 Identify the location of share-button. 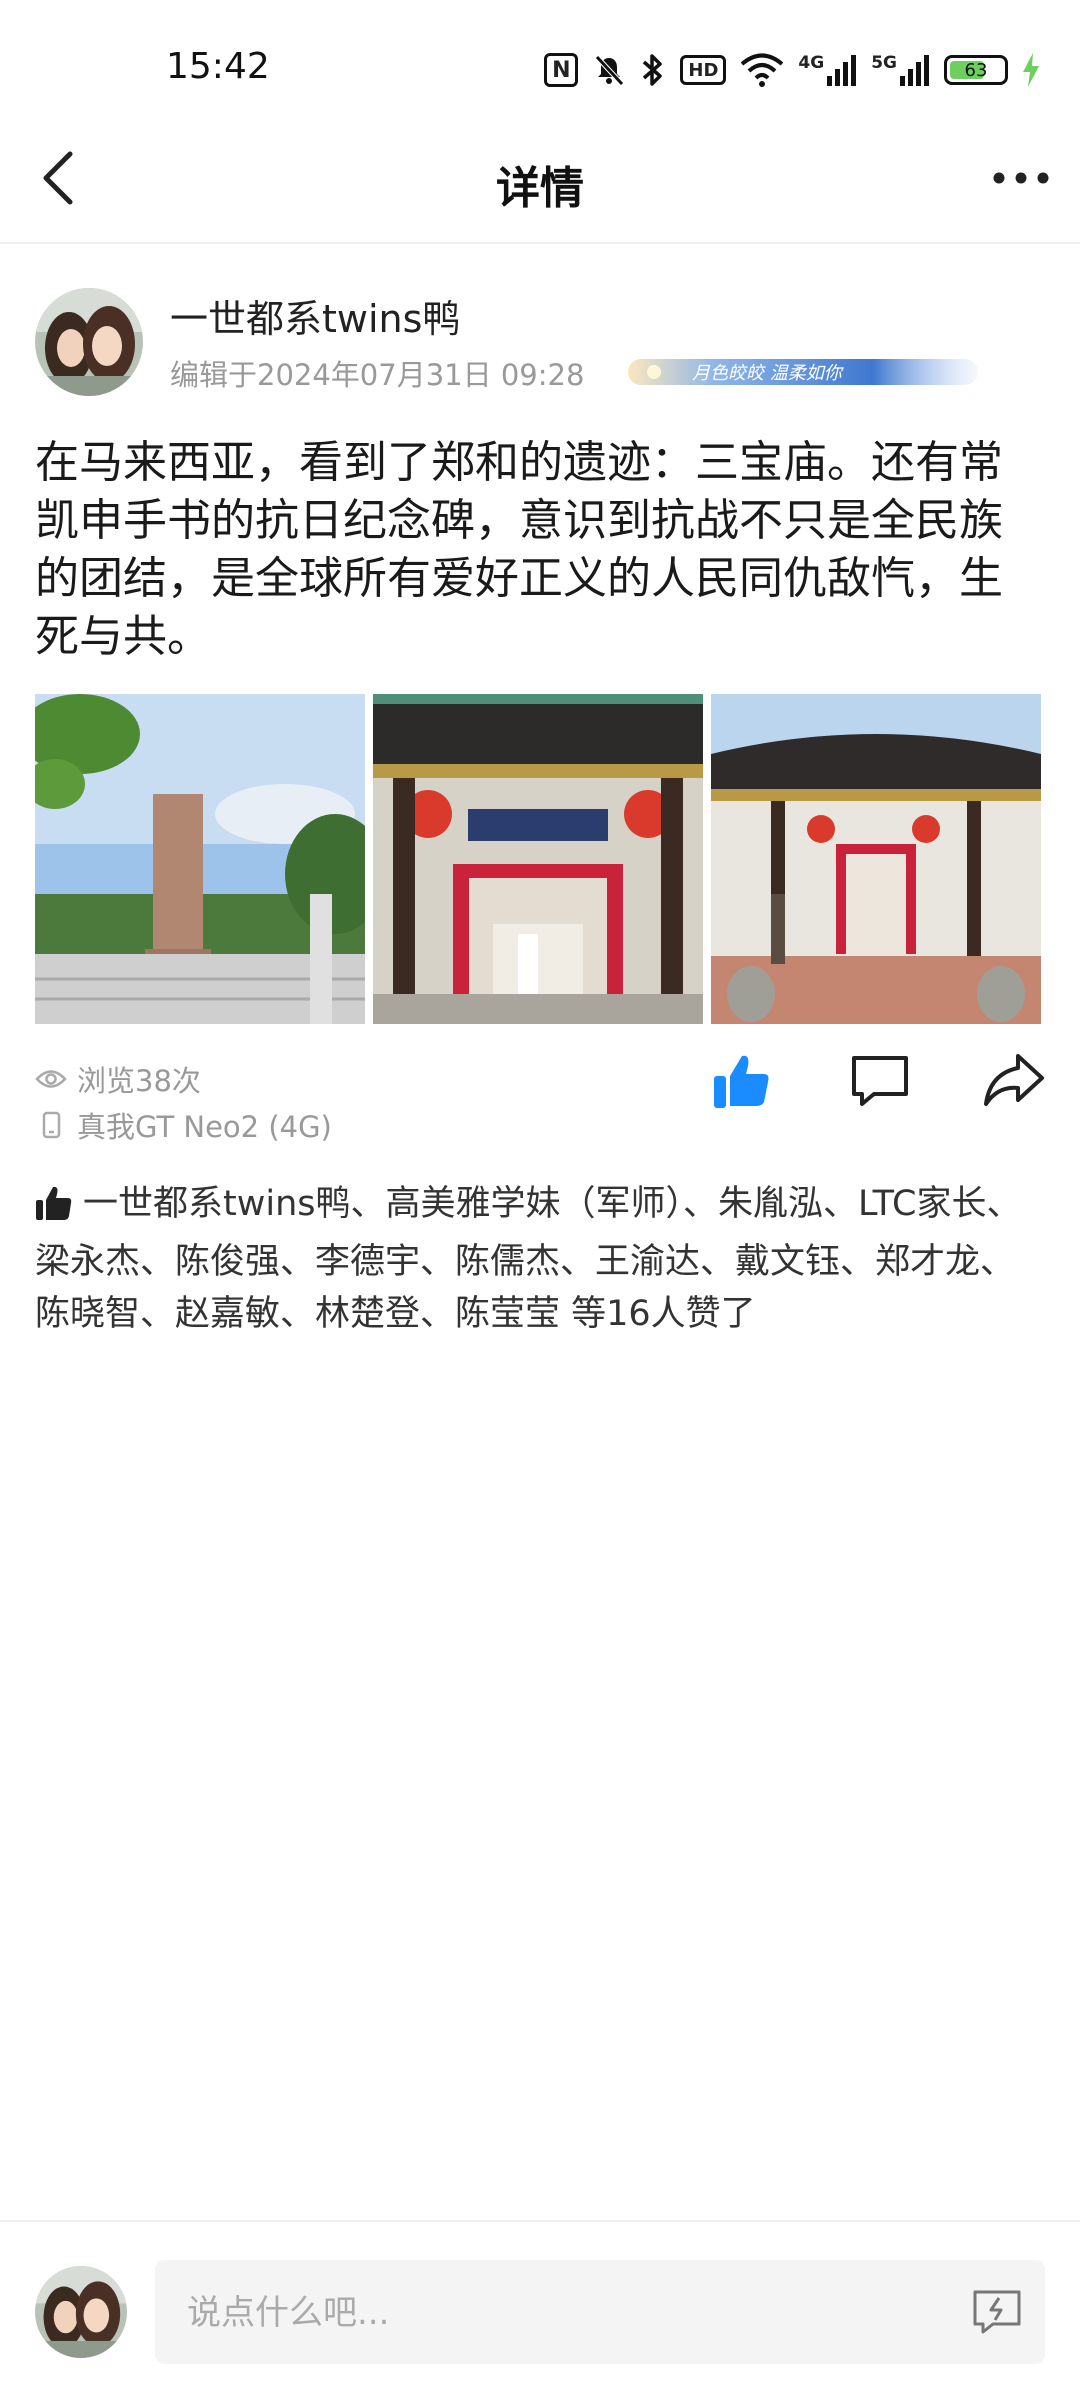
(1014, 1080).